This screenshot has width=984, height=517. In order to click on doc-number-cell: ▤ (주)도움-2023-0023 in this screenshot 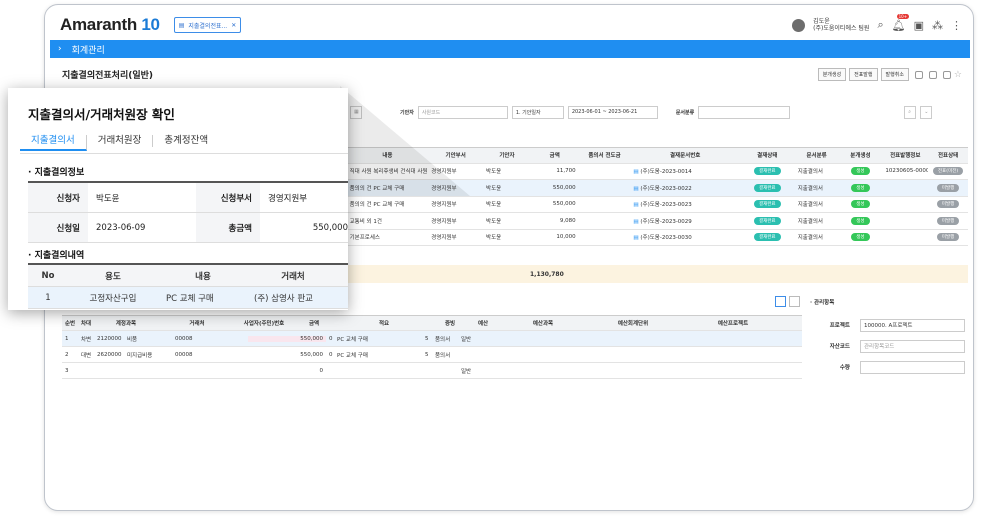, I will do `click(662, 205)`.